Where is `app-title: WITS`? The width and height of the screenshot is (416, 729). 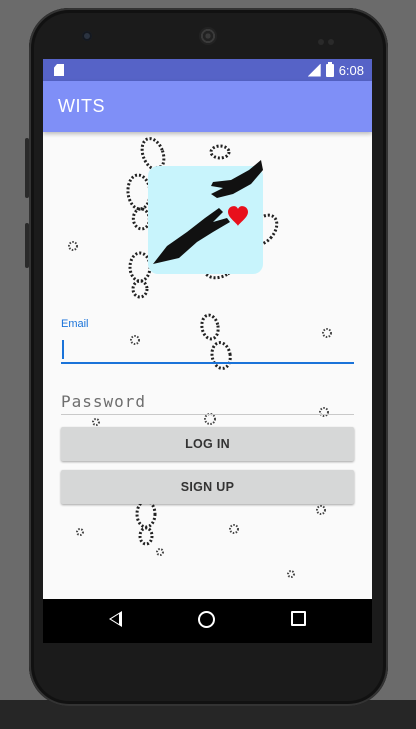
app-title: WITS is located at coordinates (81, 106).